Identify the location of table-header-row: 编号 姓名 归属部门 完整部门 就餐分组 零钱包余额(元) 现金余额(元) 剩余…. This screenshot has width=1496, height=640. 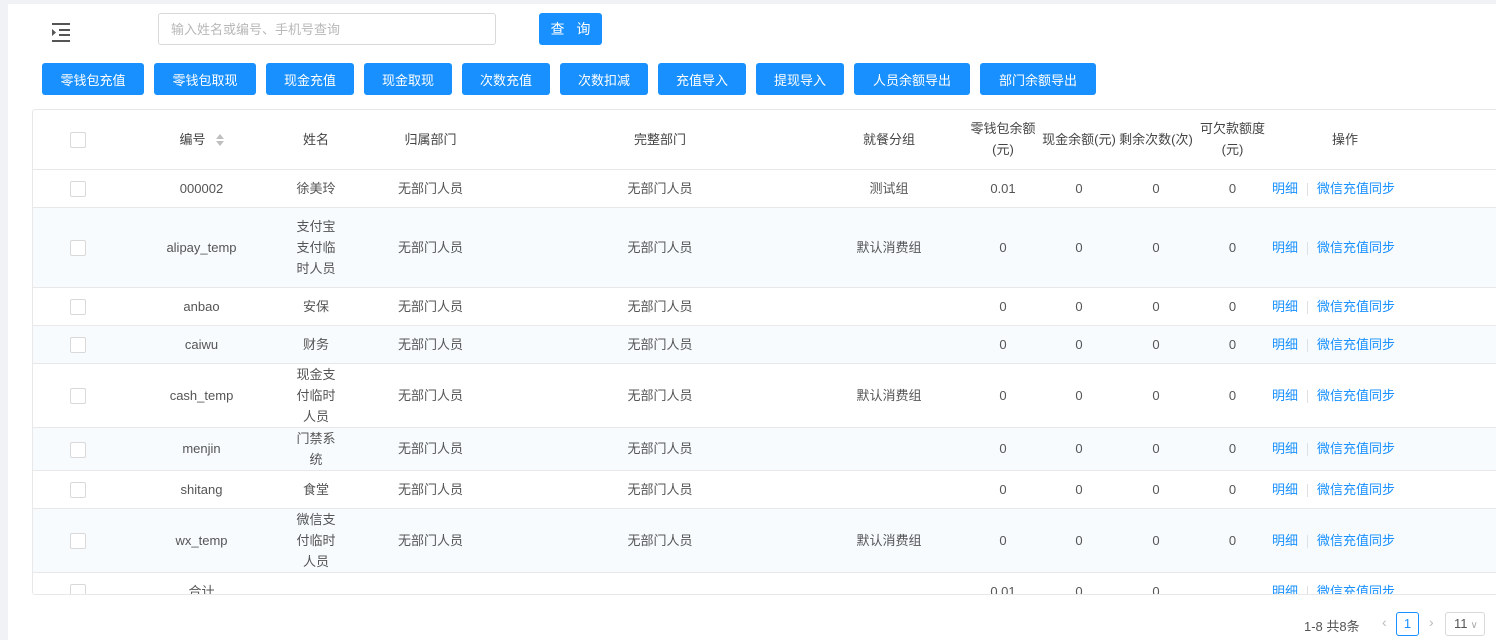
(764, 140).